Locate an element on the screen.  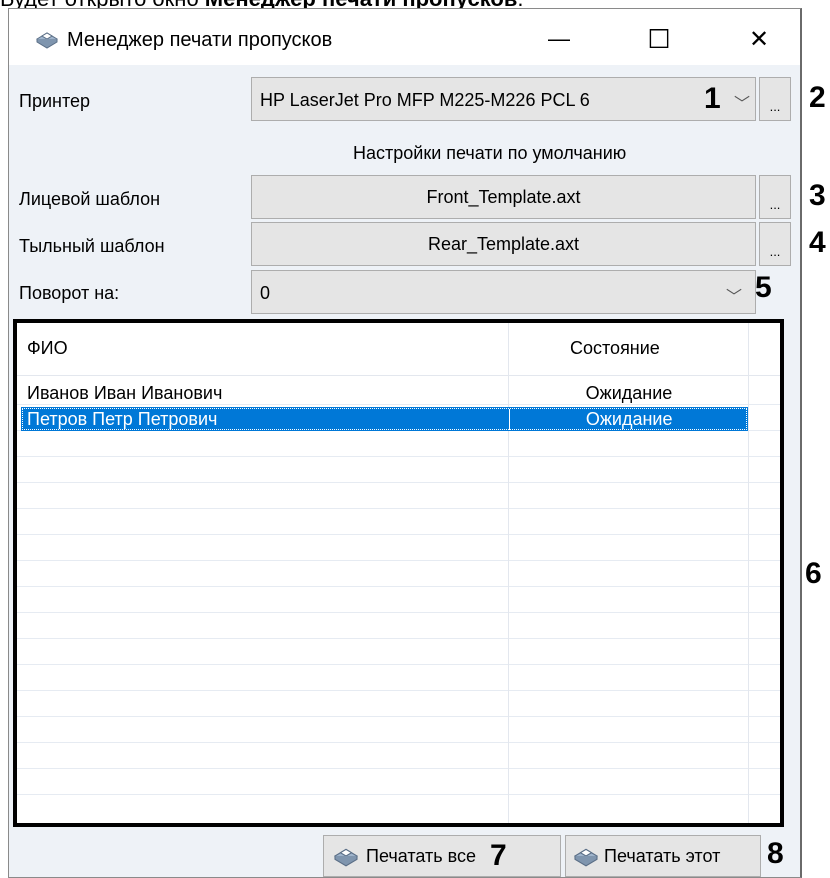
table-row: Иванов Иван Иванович Ожидание is located at coordinates (384, 393).